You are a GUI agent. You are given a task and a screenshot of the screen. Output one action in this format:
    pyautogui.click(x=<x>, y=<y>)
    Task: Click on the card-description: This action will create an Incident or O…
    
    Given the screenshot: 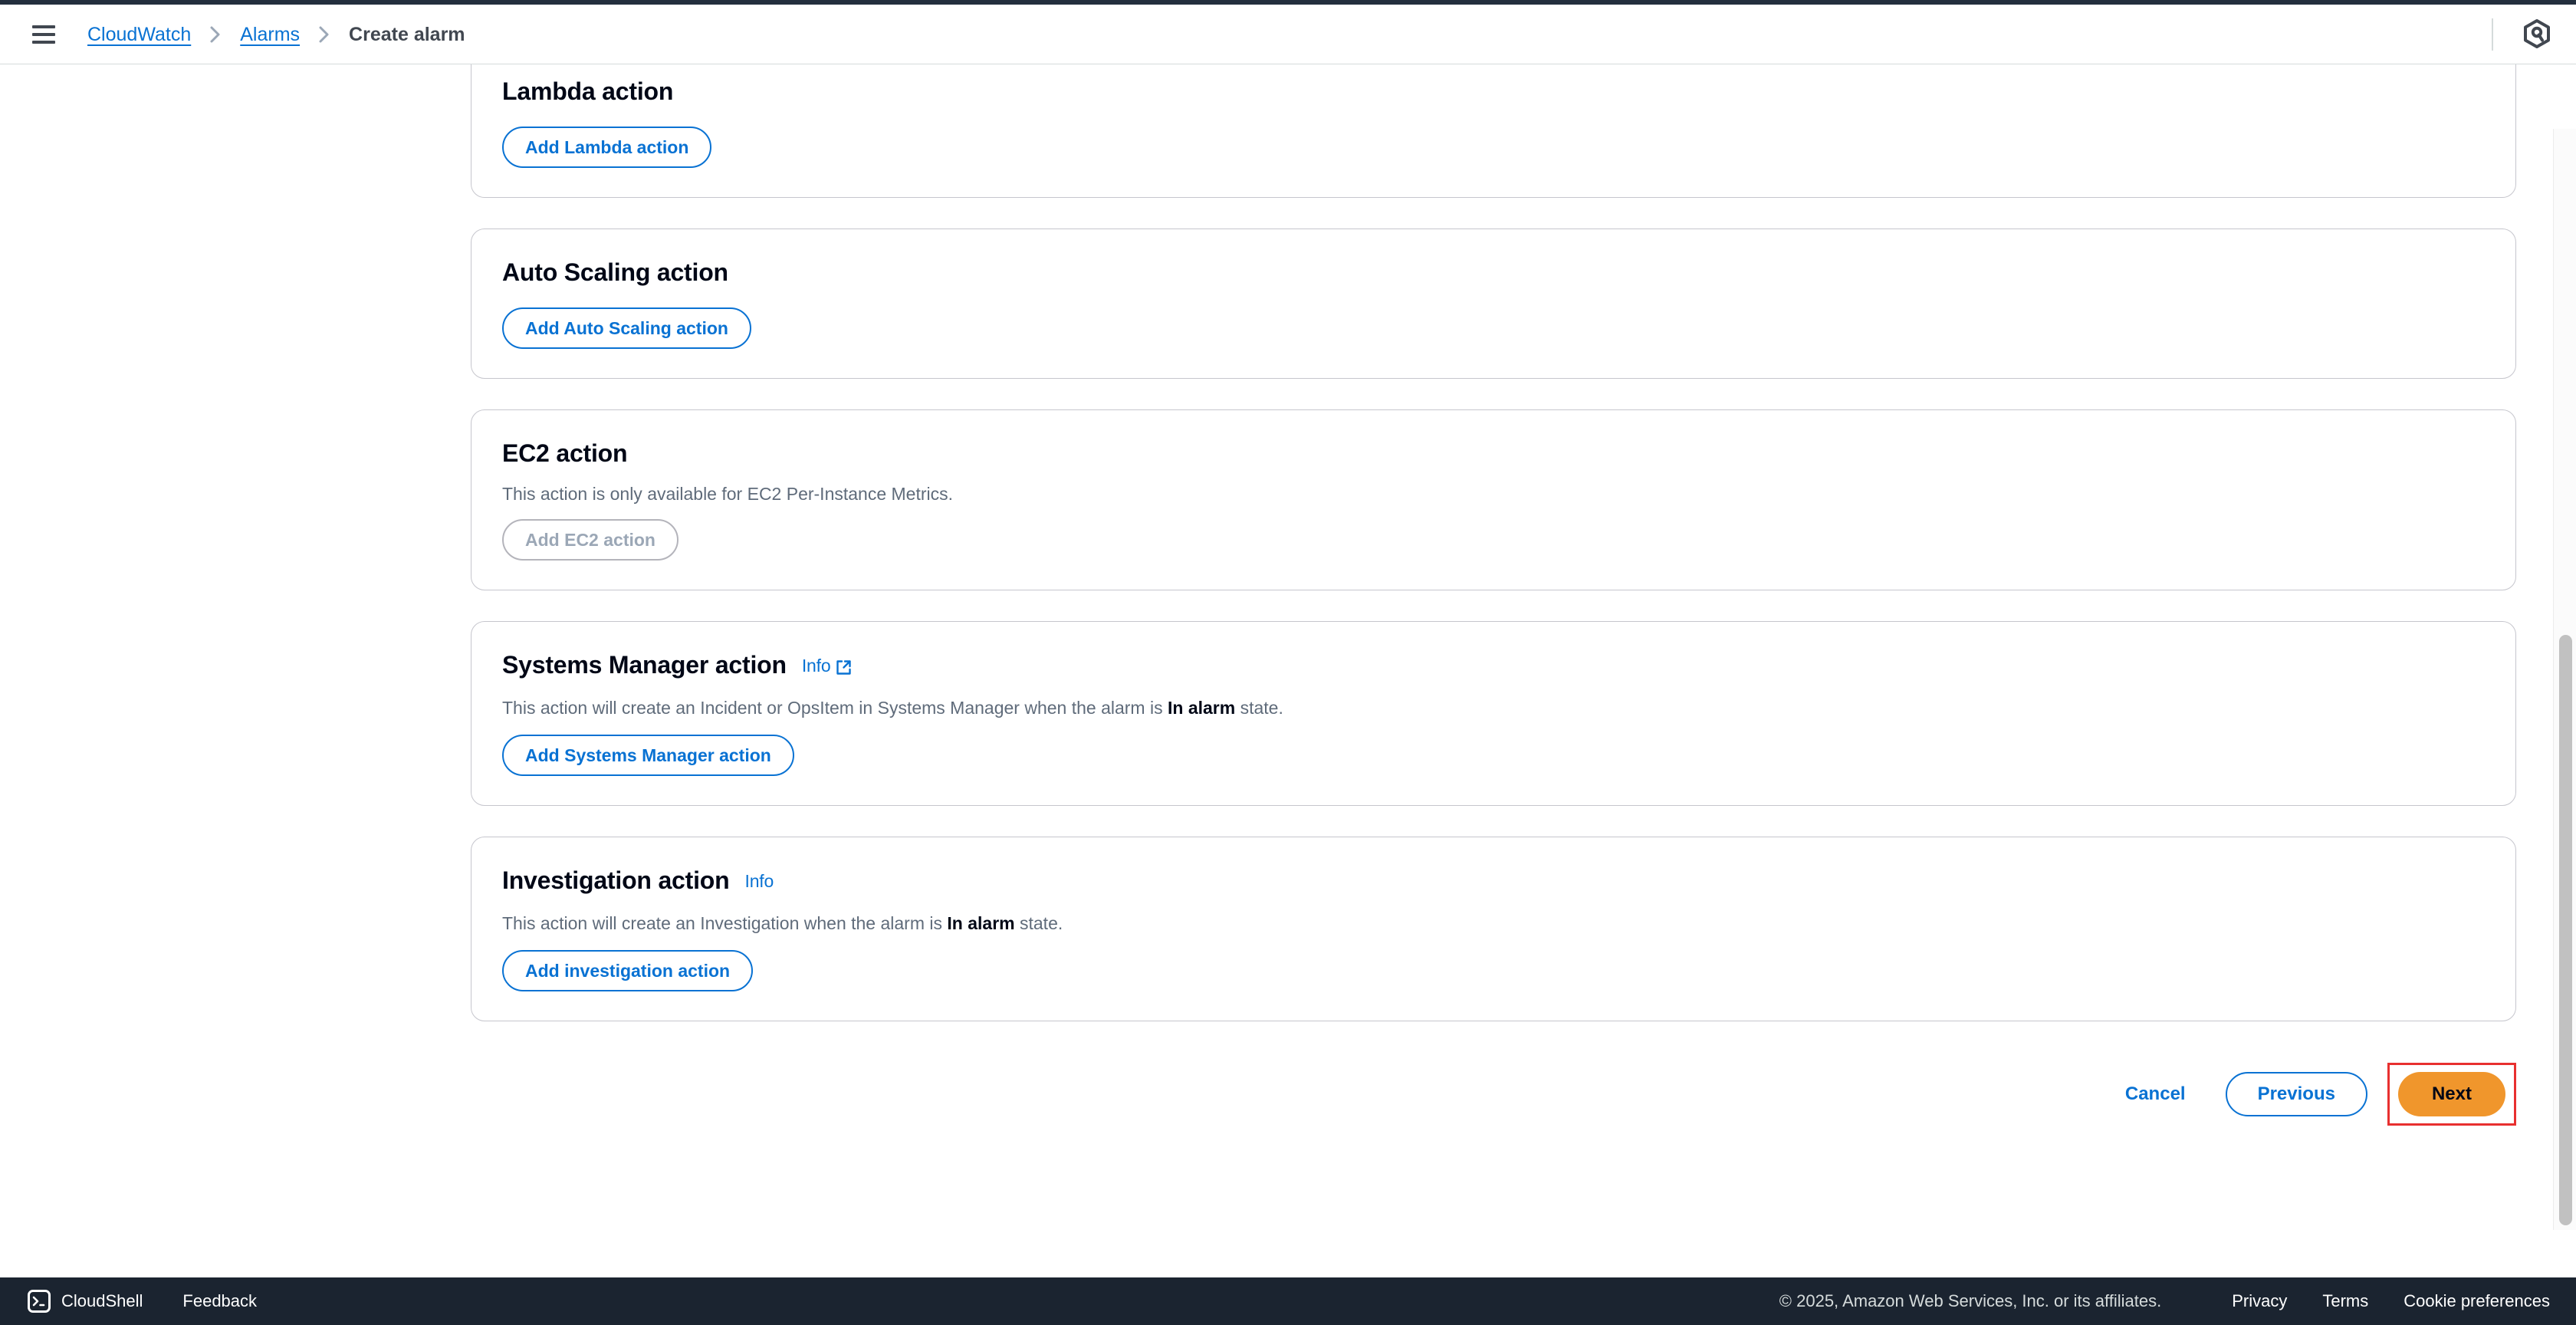 What is the action you would take?
    pyautogui.click(x=1493, y=707)
    